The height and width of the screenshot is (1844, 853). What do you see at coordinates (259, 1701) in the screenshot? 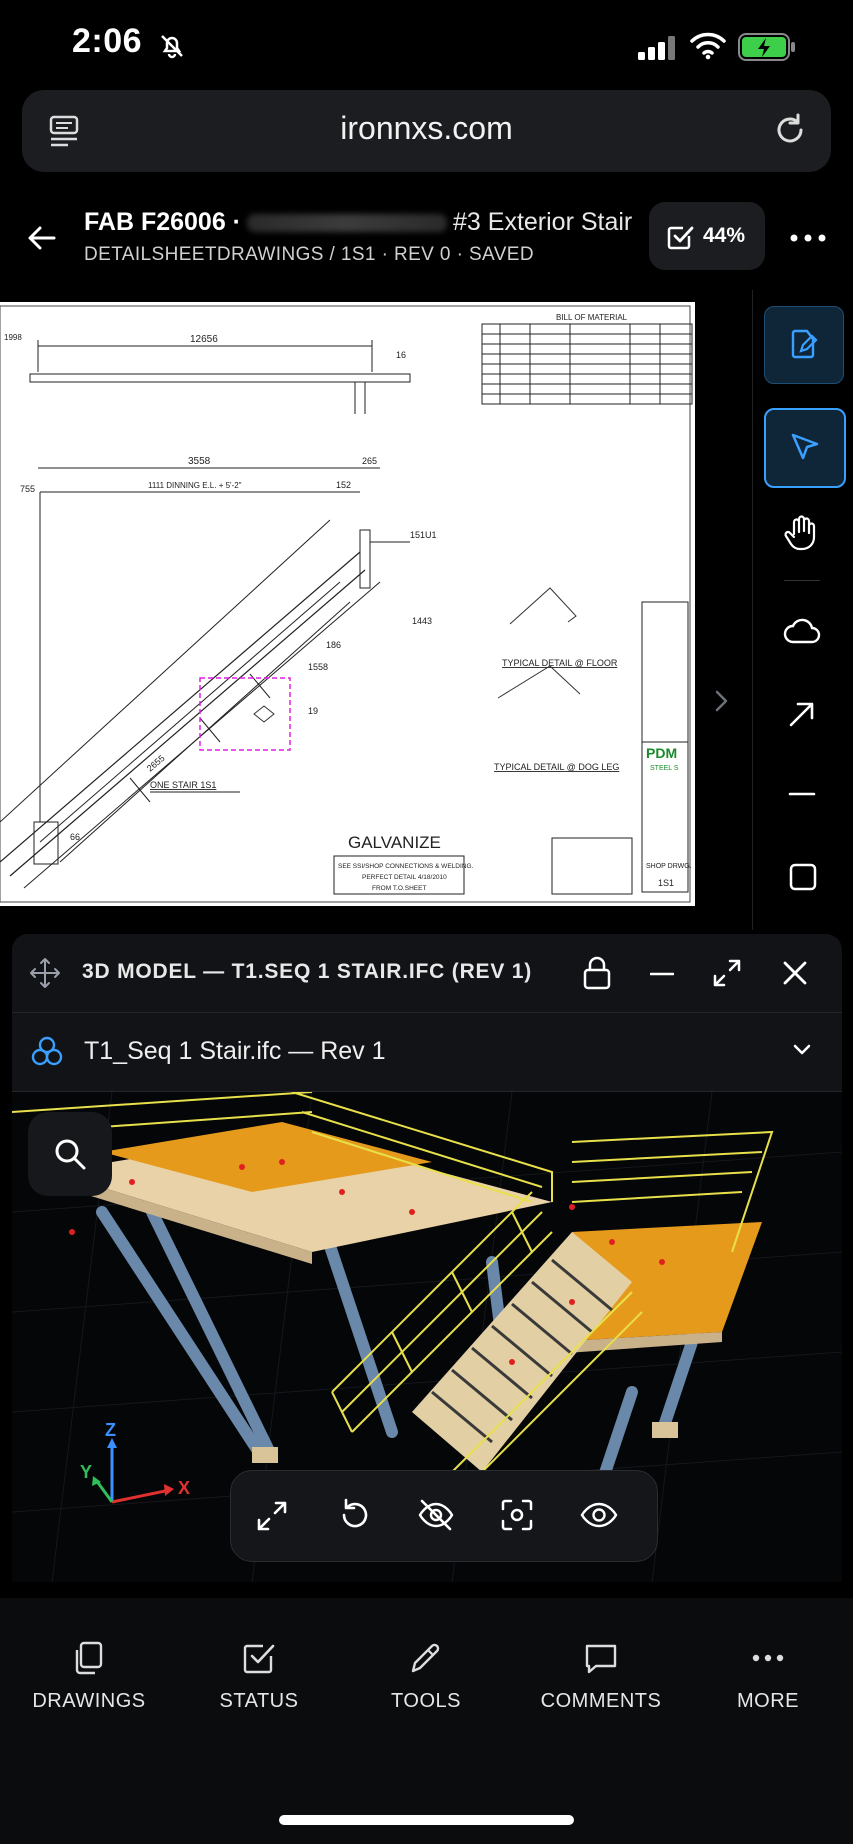
I see `nav-status-label: STATUS` at bounding box center [259, 1701].